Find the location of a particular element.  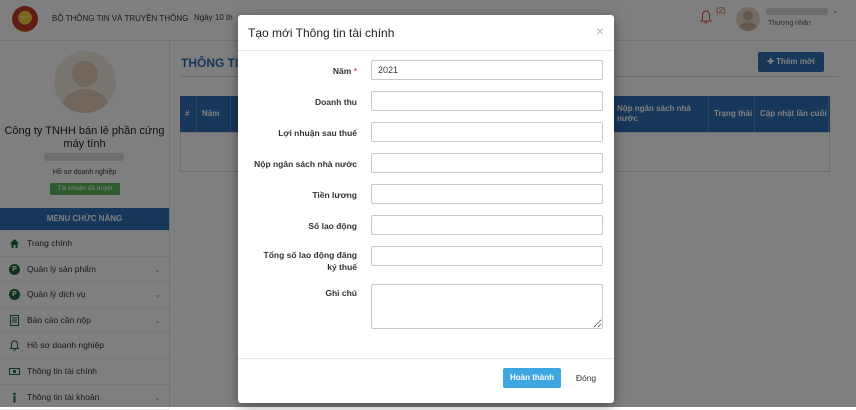

modal-title: Tạo mới Thông tin tài chính is located at coordinates (321, 33).